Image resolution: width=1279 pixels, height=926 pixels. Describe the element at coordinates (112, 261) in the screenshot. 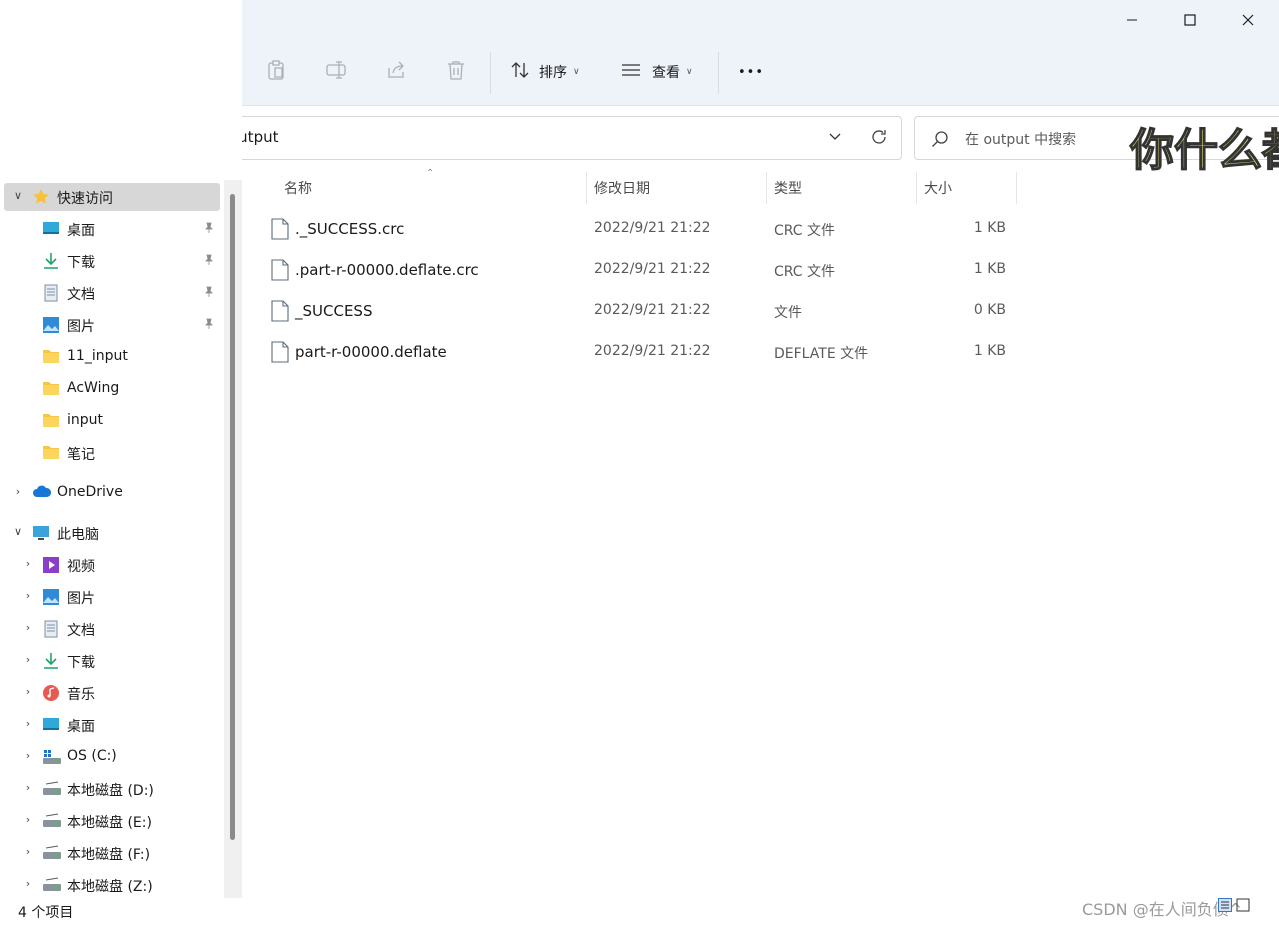

I see `nav-item-1: 下载` at that location.